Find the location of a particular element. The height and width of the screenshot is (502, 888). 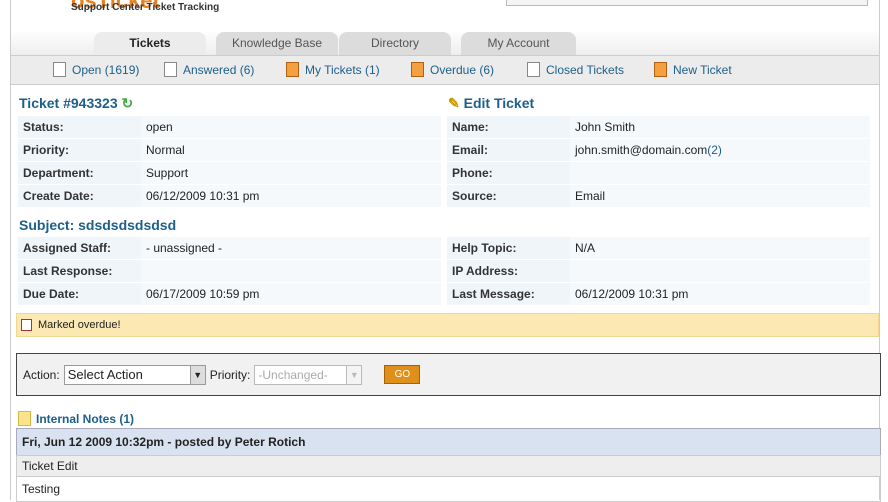

info-row: Last Message: 06/12/2009 10:31 pm is located at coordinates (658, 294).